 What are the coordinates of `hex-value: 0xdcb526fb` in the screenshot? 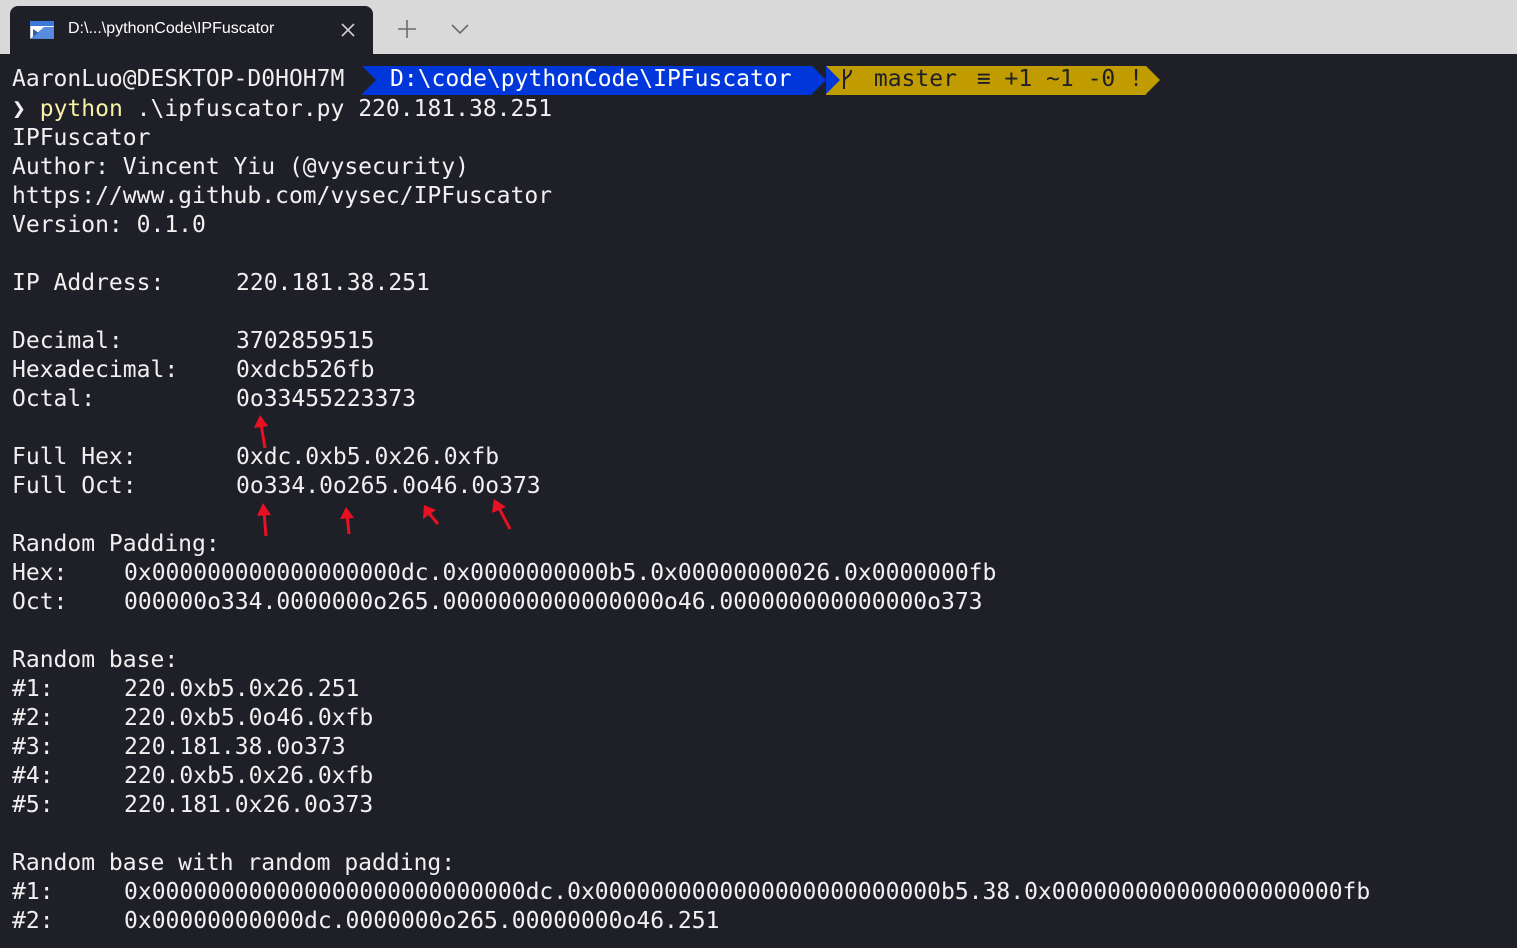 It's located at (305, 370).